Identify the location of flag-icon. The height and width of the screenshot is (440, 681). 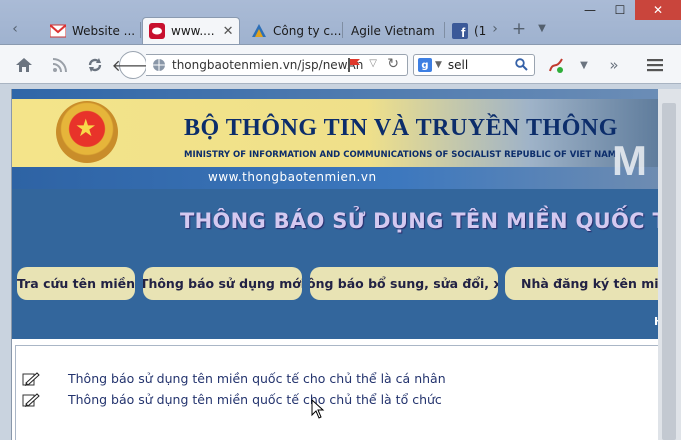
(354, 66).